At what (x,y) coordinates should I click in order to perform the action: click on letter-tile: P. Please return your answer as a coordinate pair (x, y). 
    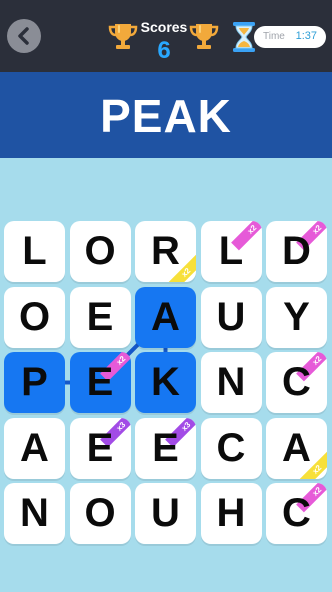
    Looking at the image, I should click on (34, 382).